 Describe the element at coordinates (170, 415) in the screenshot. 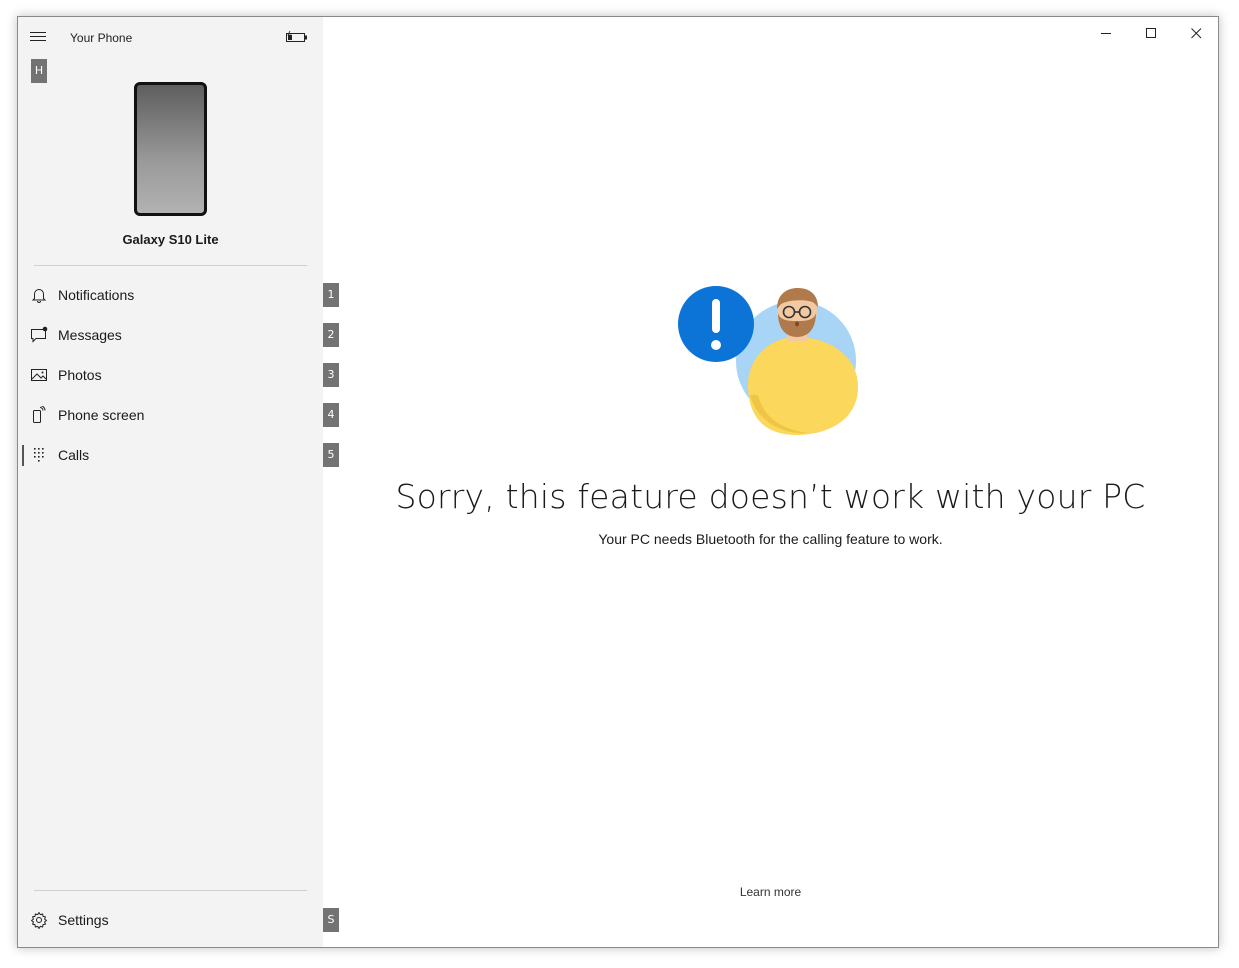

I see `sidebar-item-phone-screen: Phone screen` at that location.